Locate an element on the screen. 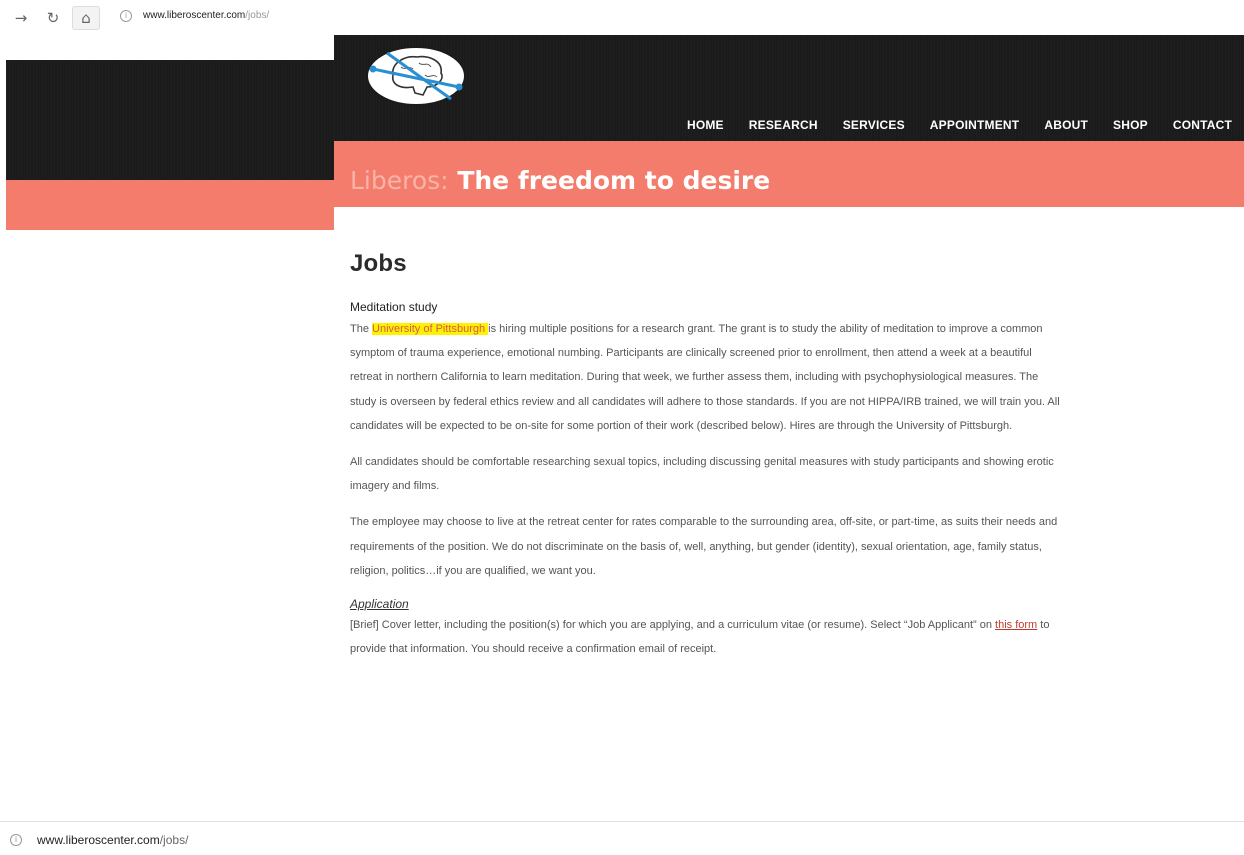  application-heading: Application is located at coordinates (379, 604).